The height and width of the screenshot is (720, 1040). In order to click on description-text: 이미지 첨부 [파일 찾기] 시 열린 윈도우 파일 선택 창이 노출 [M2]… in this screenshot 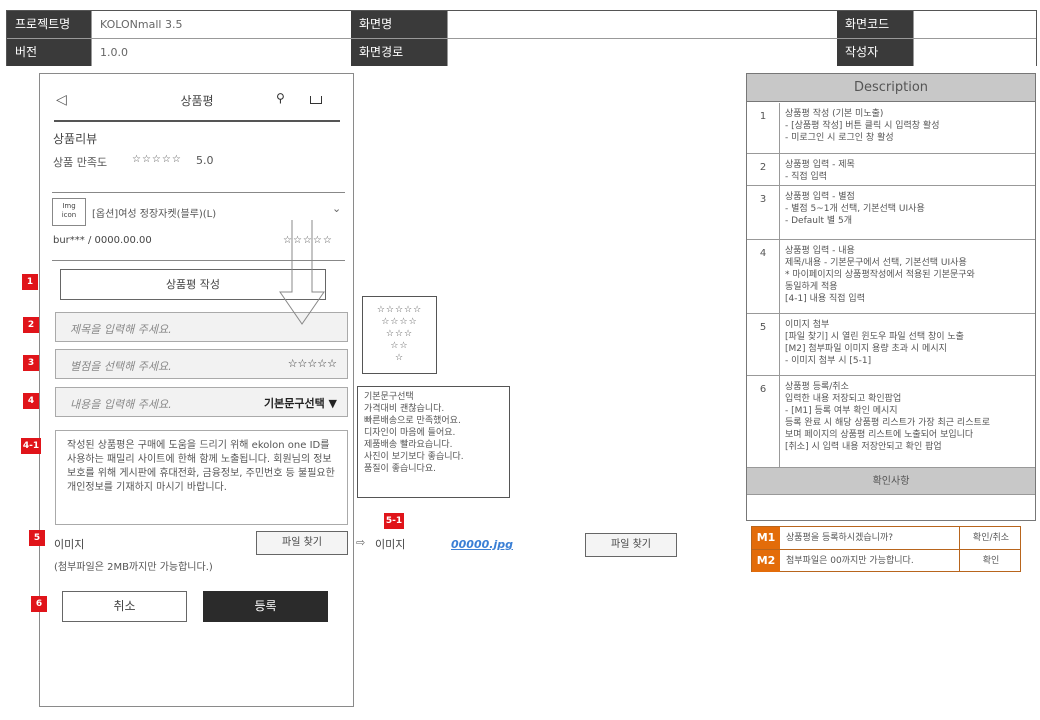, I will do `click(874, 343)`.